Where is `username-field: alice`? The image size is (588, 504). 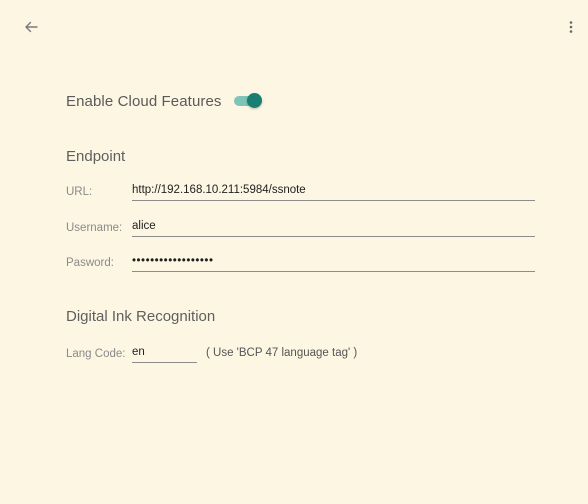 username-field: alice is located at coordinates (333, 226).